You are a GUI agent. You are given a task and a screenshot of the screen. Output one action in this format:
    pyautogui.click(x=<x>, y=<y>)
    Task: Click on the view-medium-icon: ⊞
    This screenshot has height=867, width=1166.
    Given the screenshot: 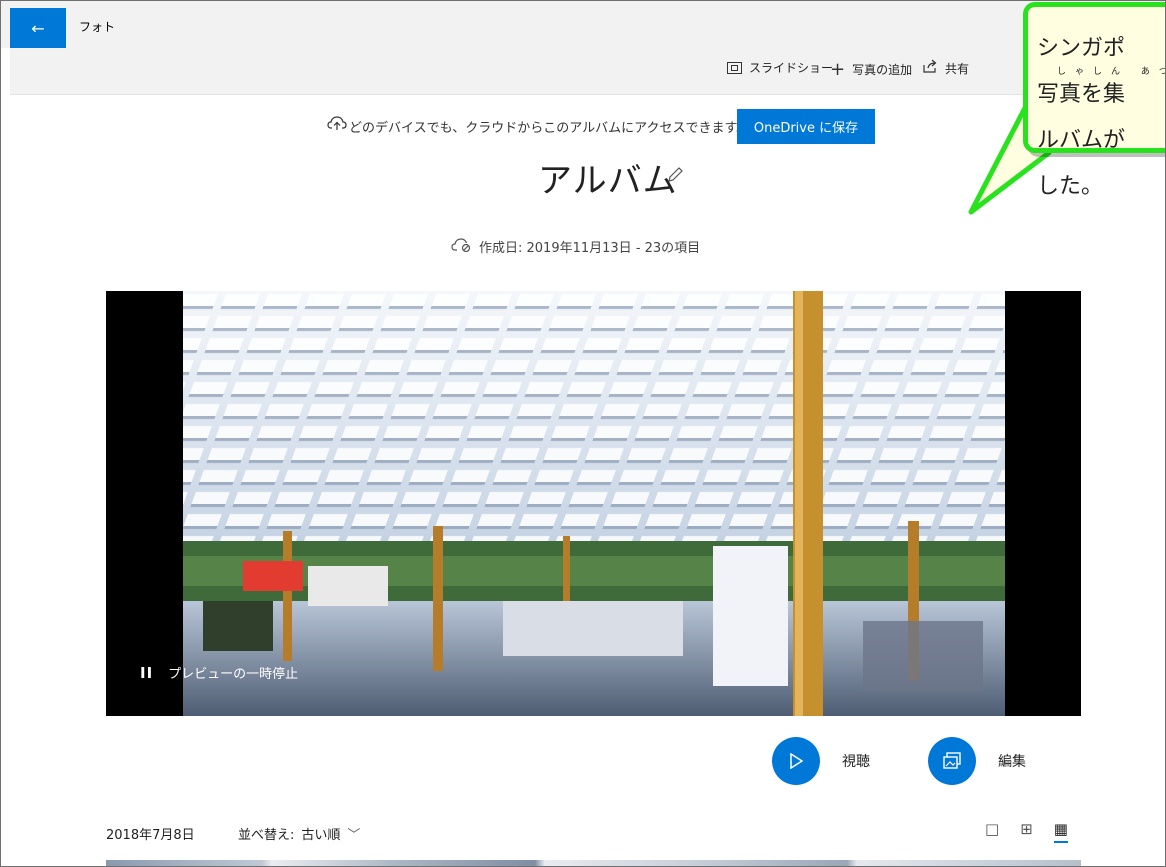 What is the action you would take?
    pyautogui.click(x=1026, y=831)
    